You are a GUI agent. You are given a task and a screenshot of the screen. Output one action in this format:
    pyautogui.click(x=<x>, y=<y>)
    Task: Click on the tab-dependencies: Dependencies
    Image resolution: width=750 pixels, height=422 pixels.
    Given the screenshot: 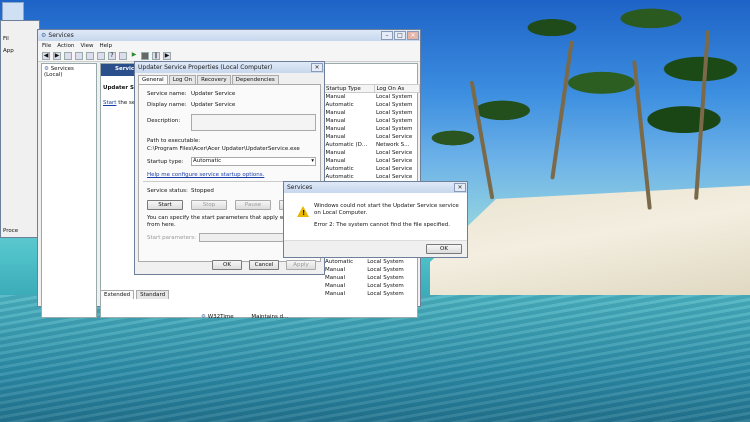 What is the action you would take?
    pyautogui.click(x=255, y=79)
    